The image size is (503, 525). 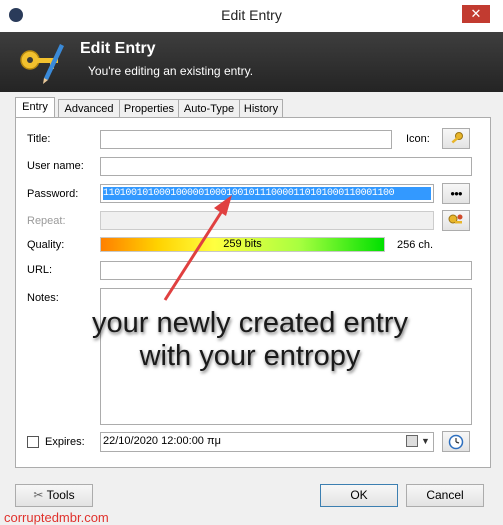 What do you see at coordinates (250, 356) in the screenshot?
I see `annotation-line-2: with your entropy` at bounding box center [250, 356].